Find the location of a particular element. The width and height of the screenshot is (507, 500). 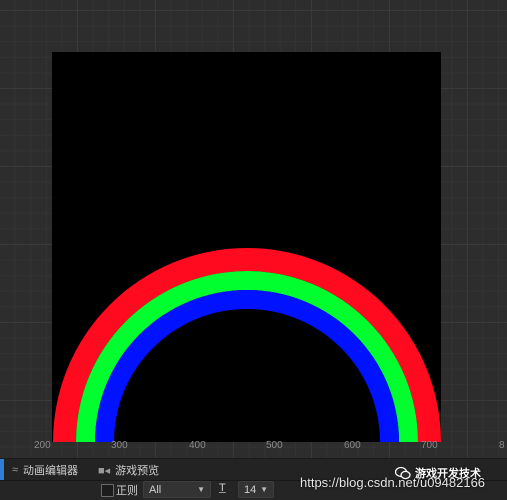

tab-animation-editor-label: 动画编辑器 is located at coordinates (51, 471).